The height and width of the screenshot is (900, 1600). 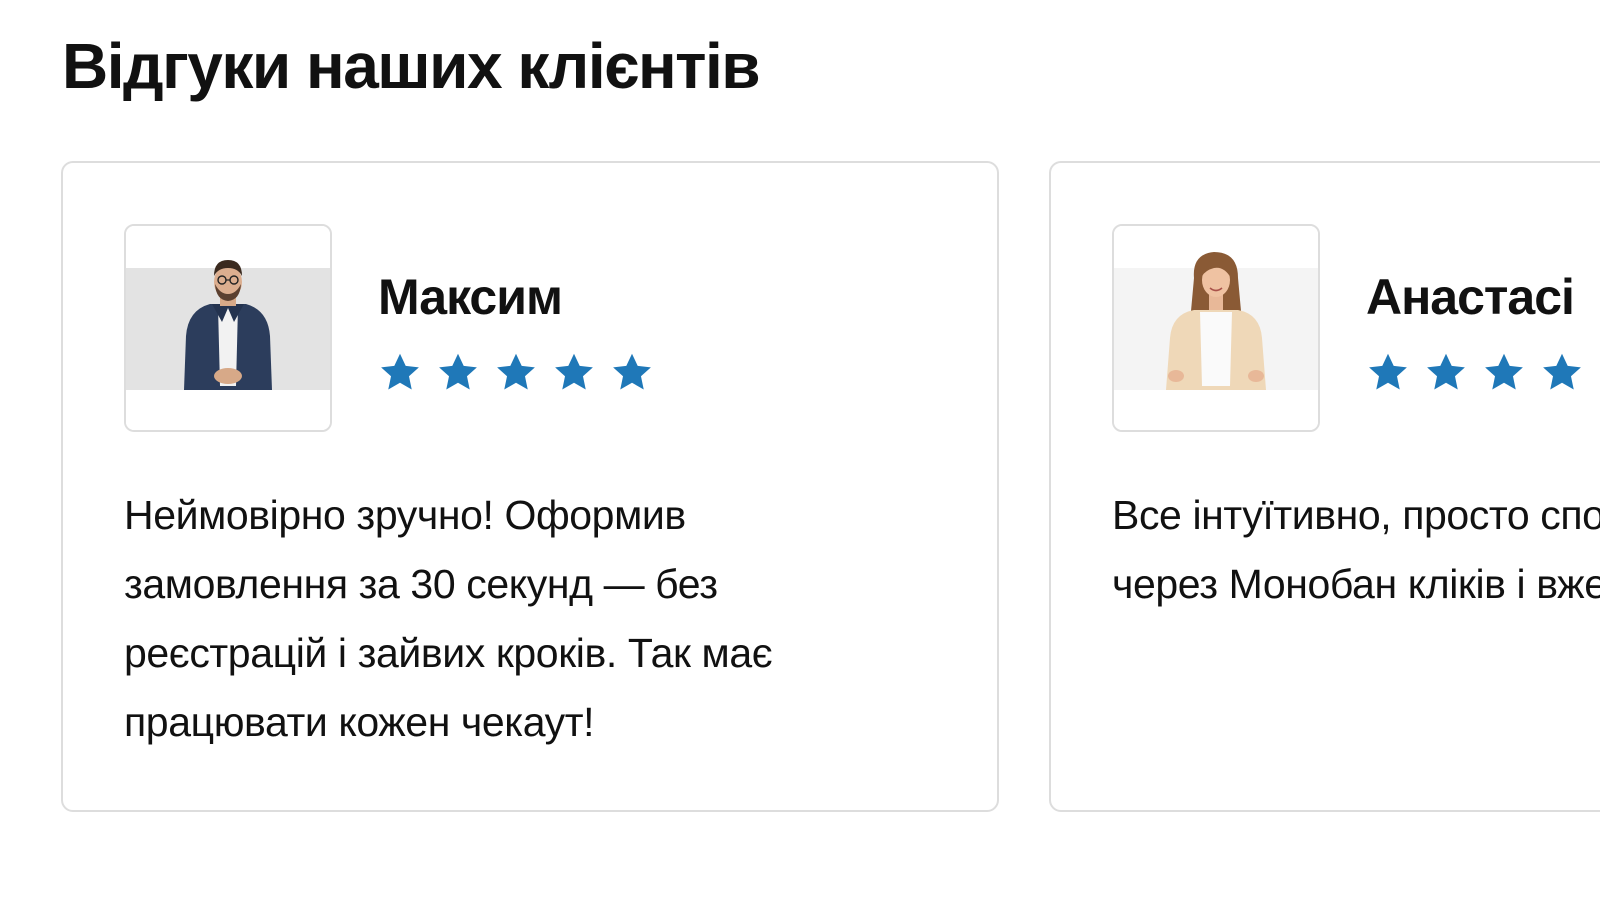 I want to click on reviewer-name: Анастасі, so click(x=1470, y=297).